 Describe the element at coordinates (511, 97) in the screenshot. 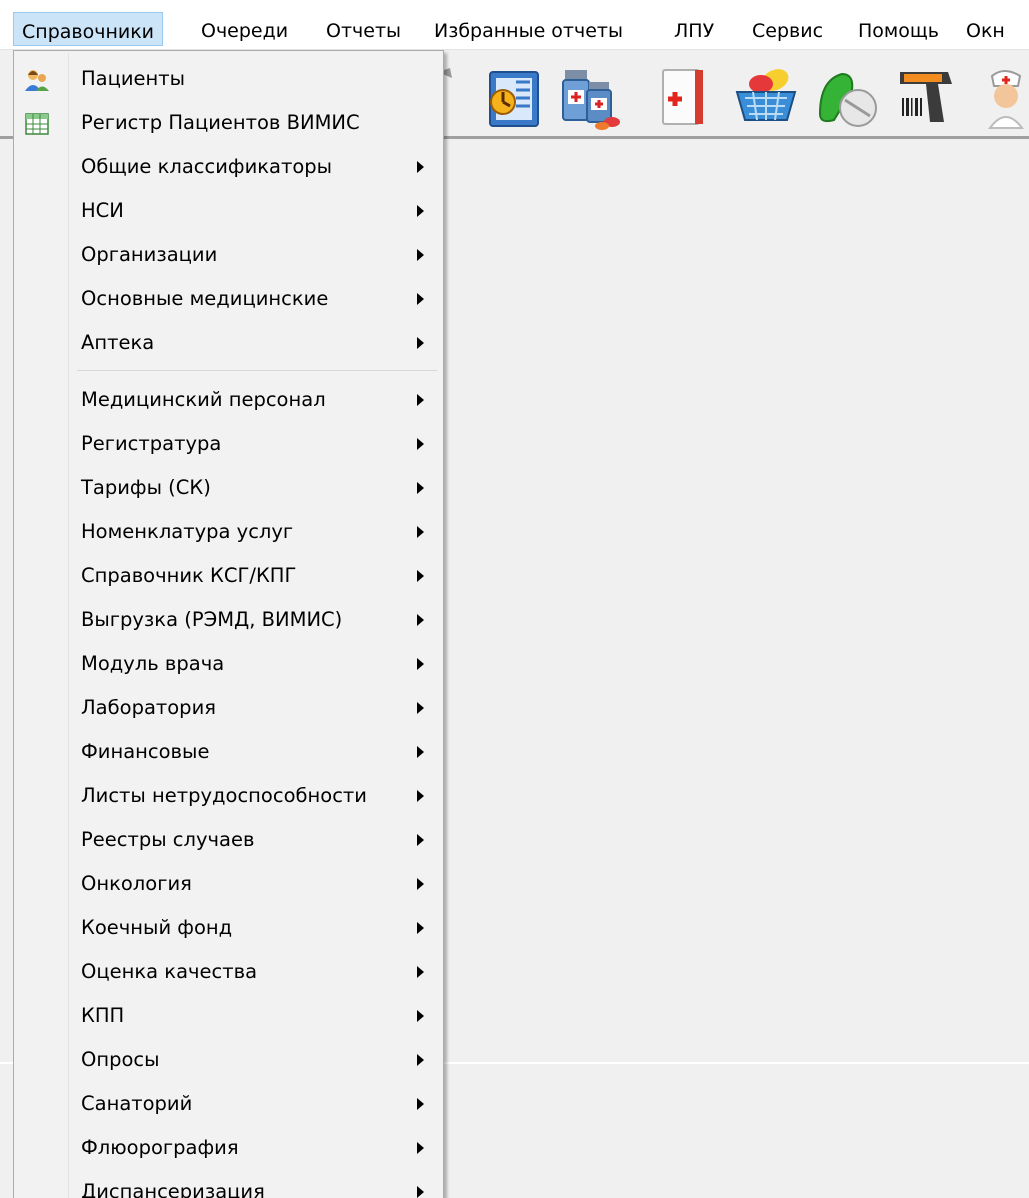

I see `dashboard-report-icon` at that location.